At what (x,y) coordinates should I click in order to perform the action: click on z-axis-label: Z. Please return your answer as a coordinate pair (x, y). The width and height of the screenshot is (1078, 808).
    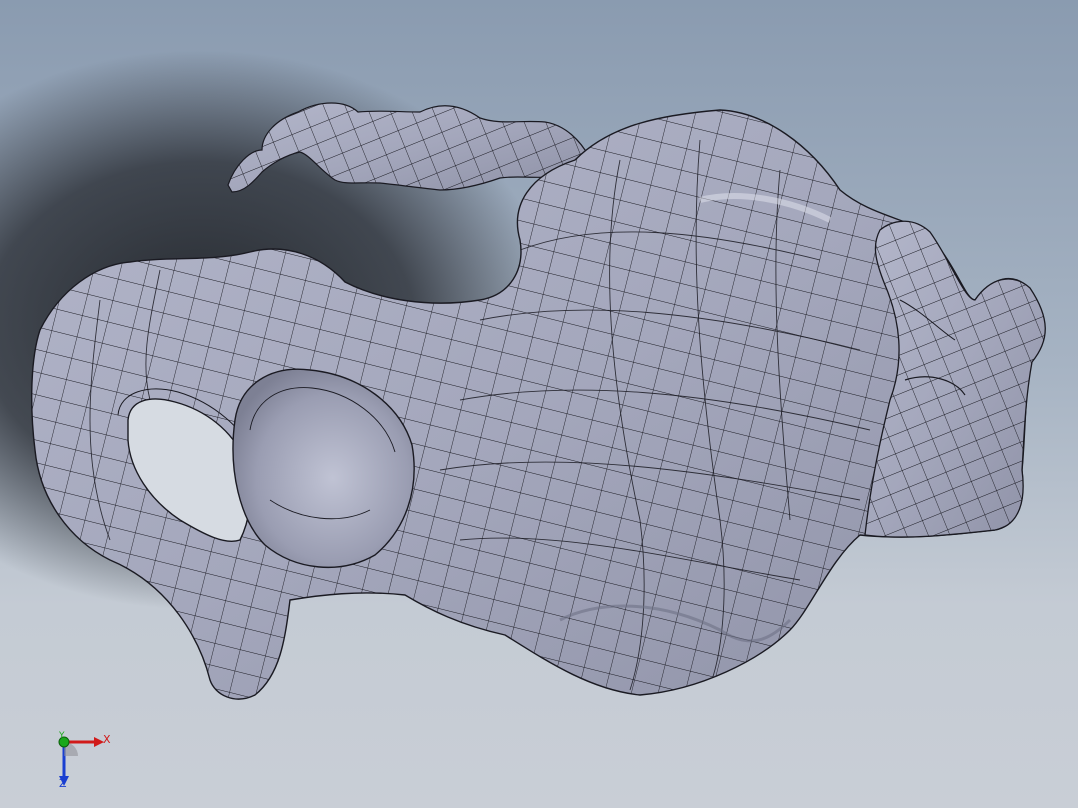
    Looking at the image, I should click on (63, 783).